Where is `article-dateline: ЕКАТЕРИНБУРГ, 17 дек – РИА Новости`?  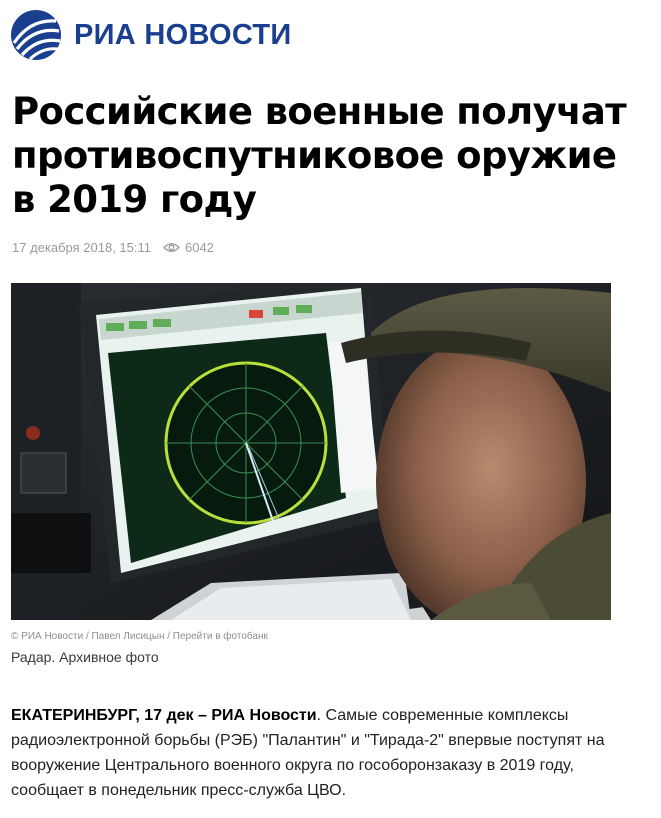 article-dateline: ЕКАТЕРИНБУРГ, 17 дек – РИА Новости is located at coordinates (164, 715).